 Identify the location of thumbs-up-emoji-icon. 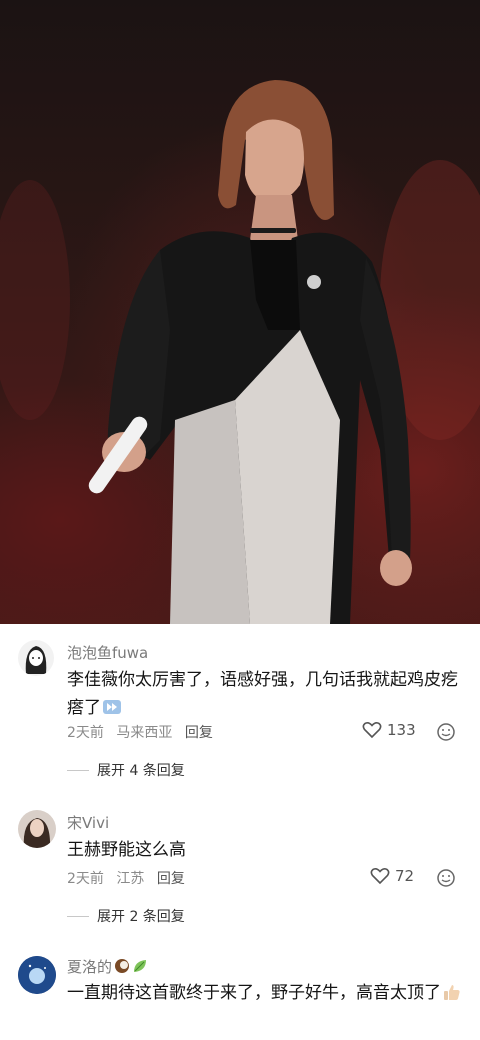
(452, 991).